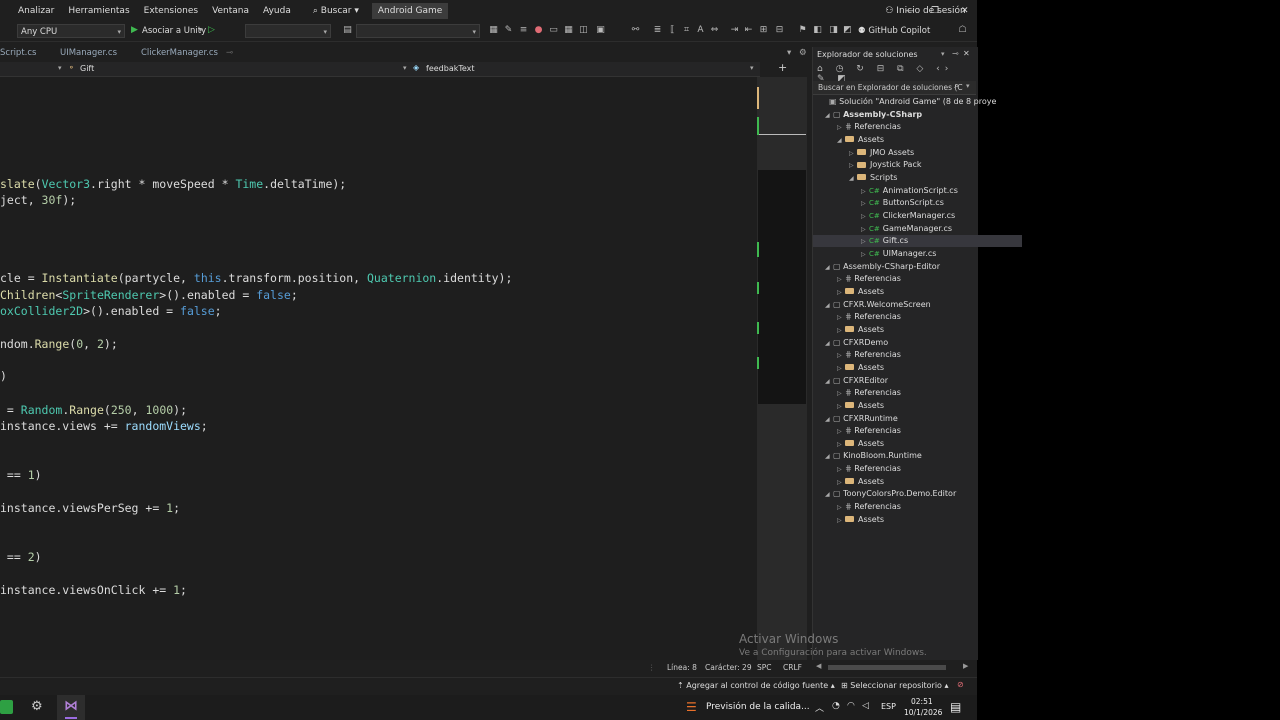 This screenshot has height=720, width=1280. I want to click on explorer-toolbar: ⌂ ◷ ↻ ⊟ ⧉ ◇ ‹› ✎ ◩, so click(892, 74).